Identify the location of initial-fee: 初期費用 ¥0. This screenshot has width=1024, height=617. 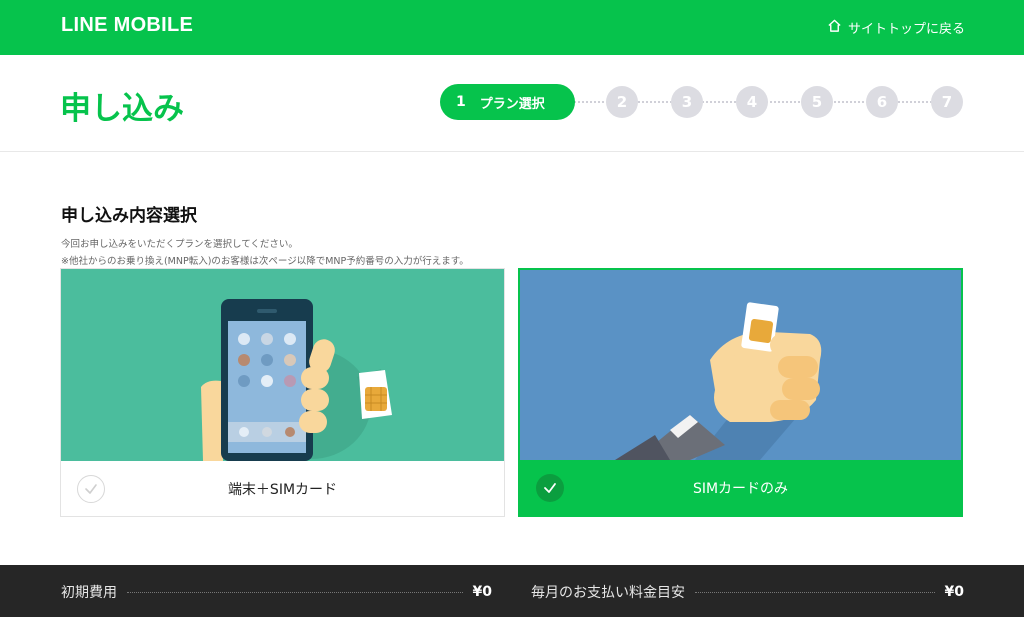
(276, 592).